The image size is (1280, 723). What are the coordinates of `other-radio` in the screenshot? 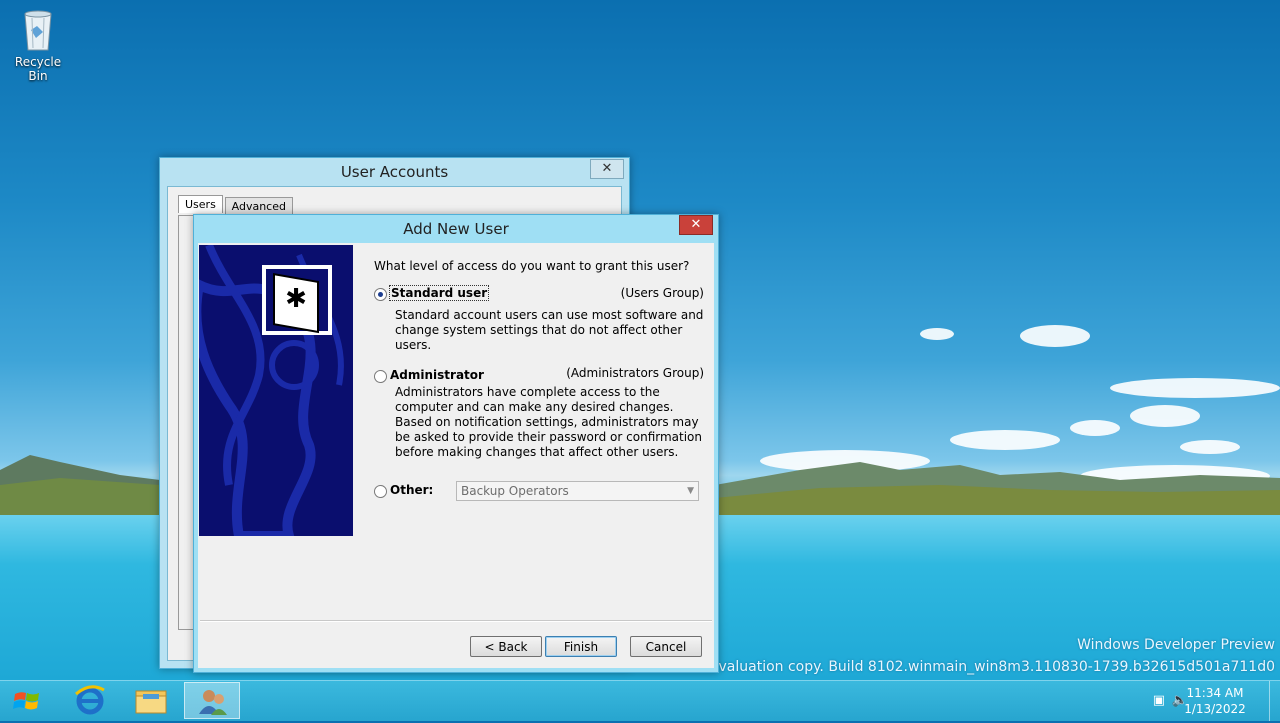 It's located at (380, 491).